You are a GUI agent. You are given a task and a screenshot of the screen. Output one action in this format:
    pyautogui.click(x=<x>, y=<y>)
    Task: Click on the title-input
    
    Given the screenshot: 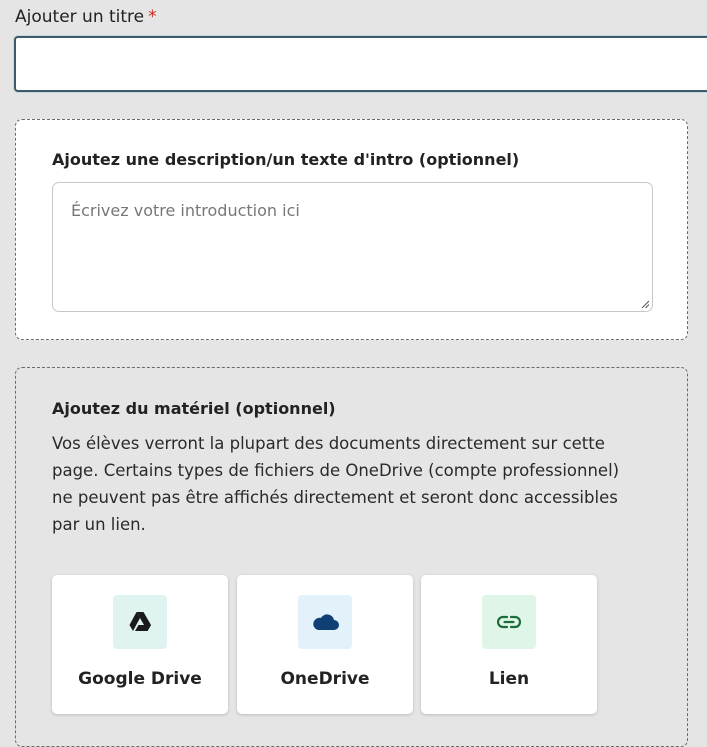 What is the action you would take?
    pyautogui.click(x=360, y=64)
    